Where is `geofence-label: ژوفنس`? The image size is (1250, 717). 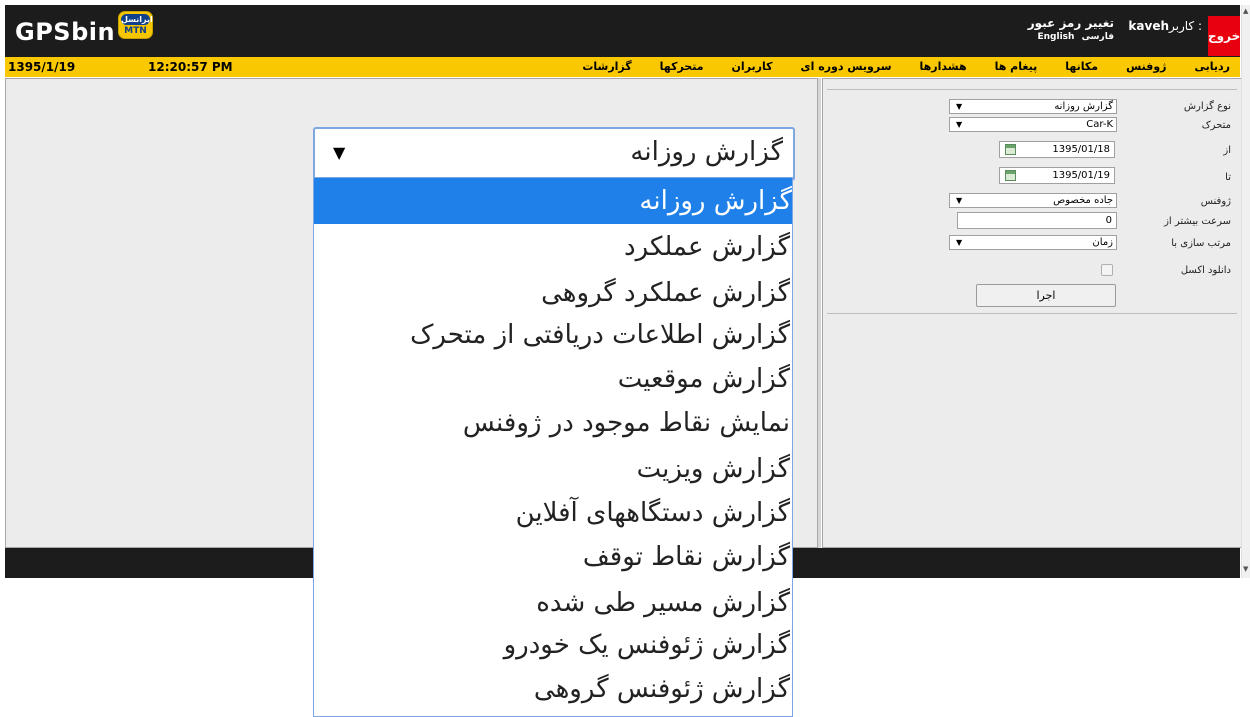 geofence-label: ژوفنس is located at coordinates (1215, 201).